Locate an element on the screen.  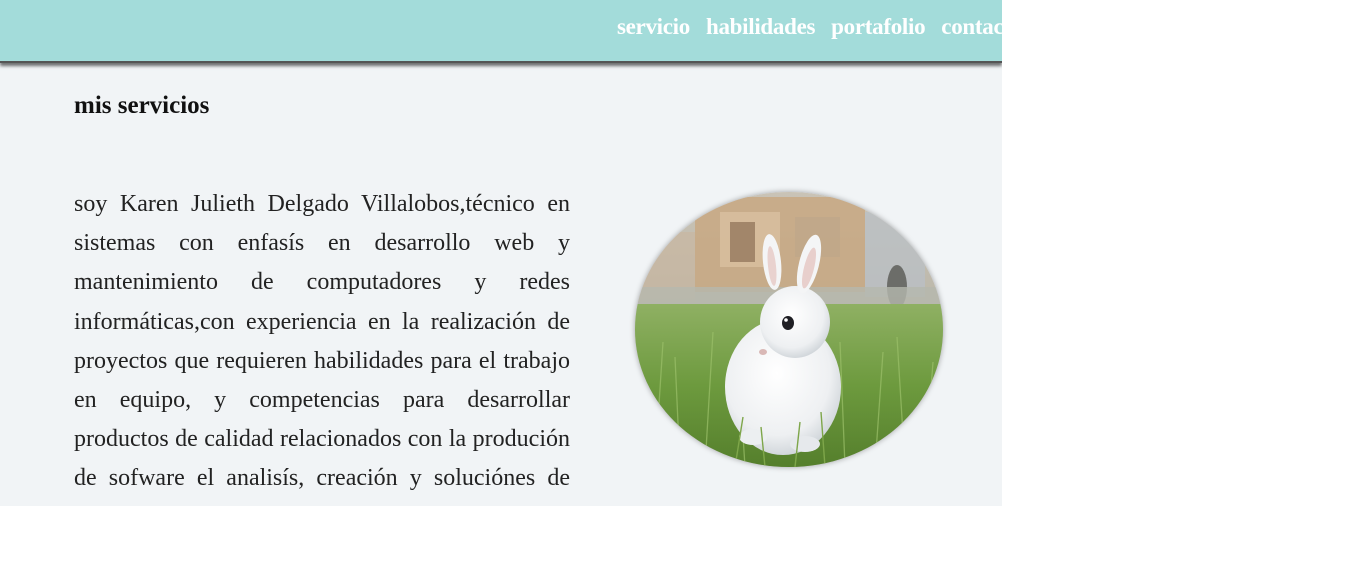
nav-link-servicio: servicio is located at coordinates (653, 27).